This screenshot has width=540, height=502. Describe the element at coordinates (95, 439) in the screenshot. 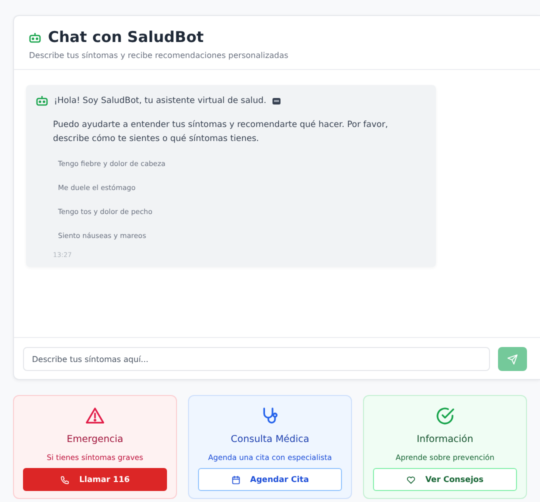

I see `card-title: Emergencia` at that location.